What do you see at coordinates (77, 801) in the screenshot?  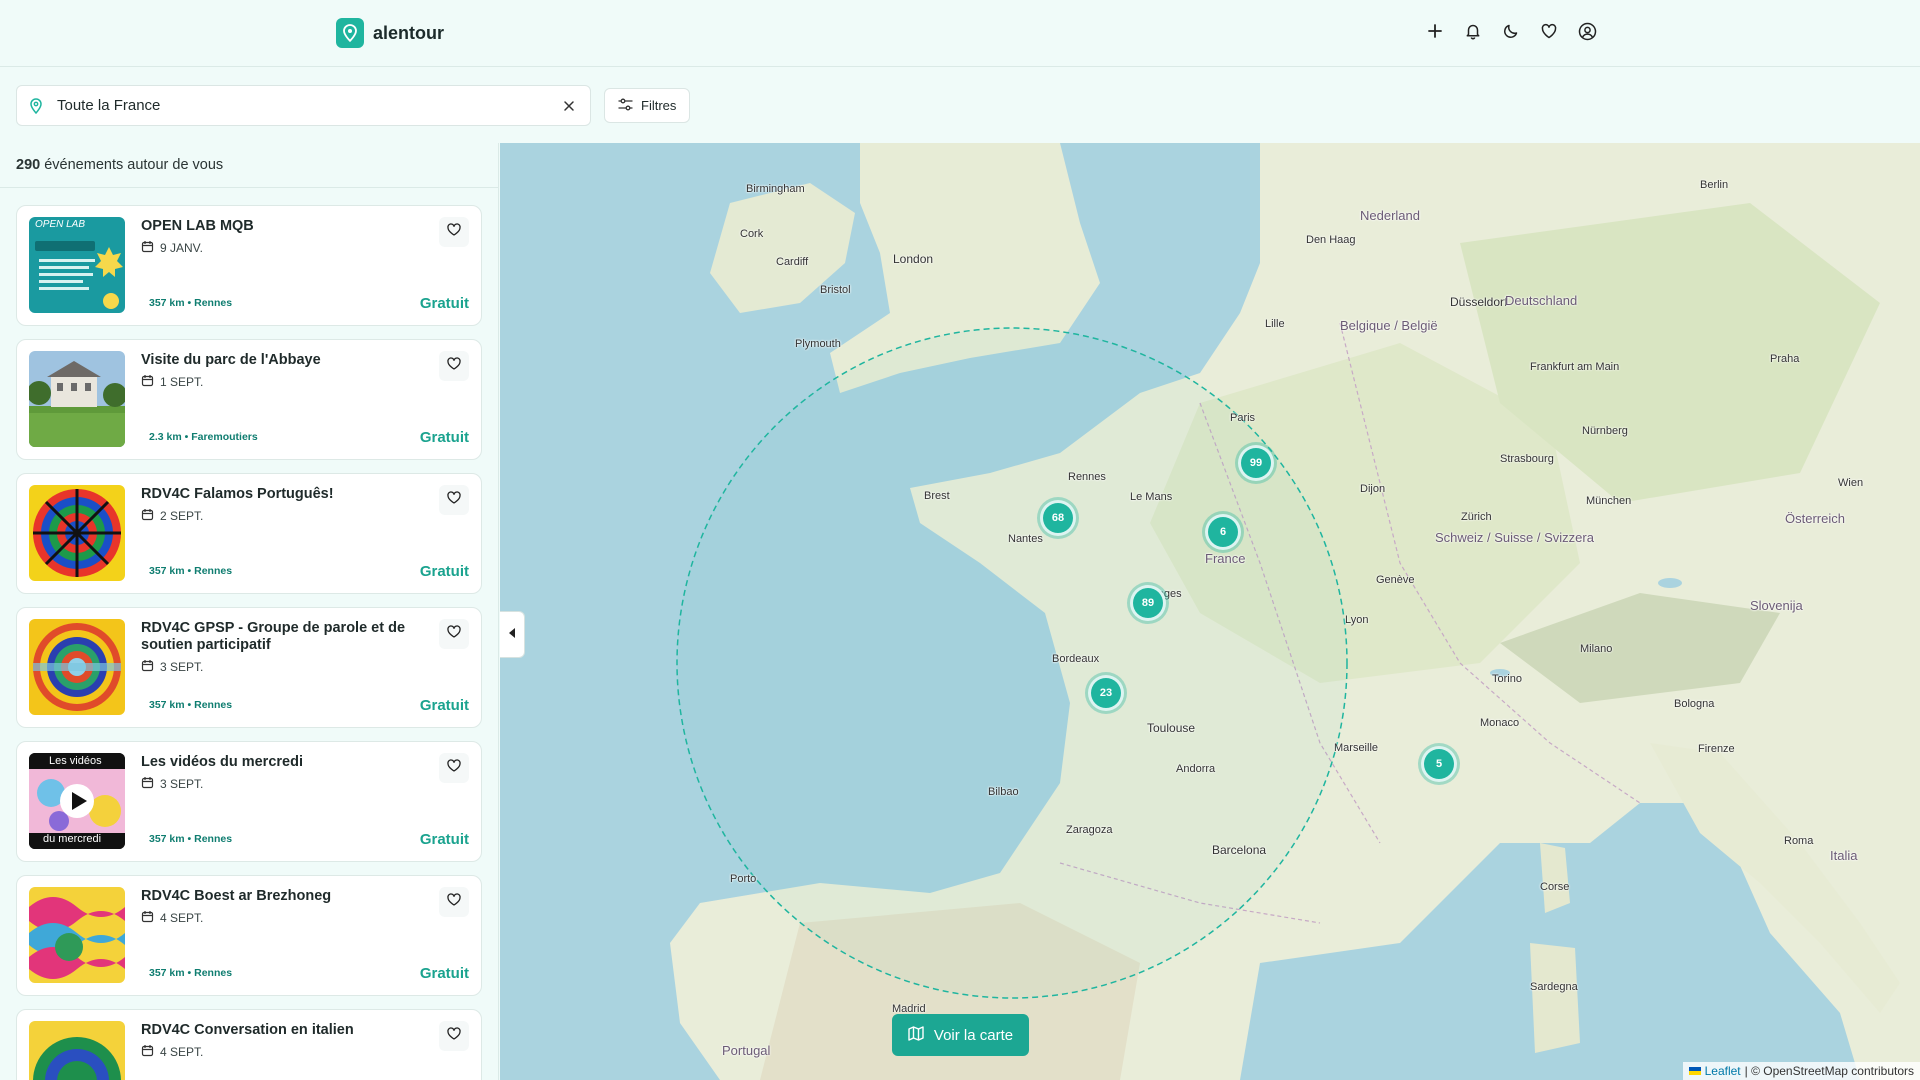 I see `event-thumbnail: Les vidéos du mercredi` at bounding box center [77, 801].